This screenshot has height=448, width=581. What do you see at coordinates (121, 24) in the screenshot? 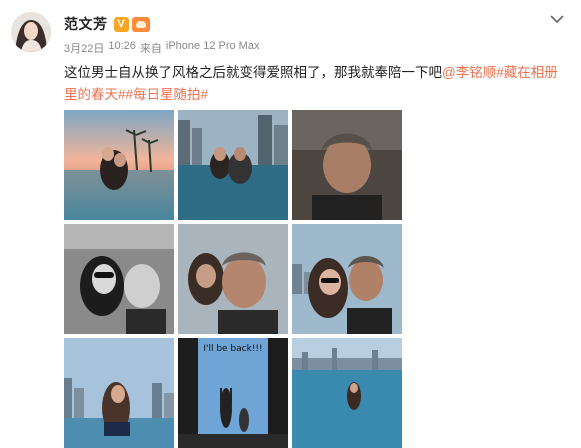
I see `vip-badge-icon: V` at bounding box center [121, 24].